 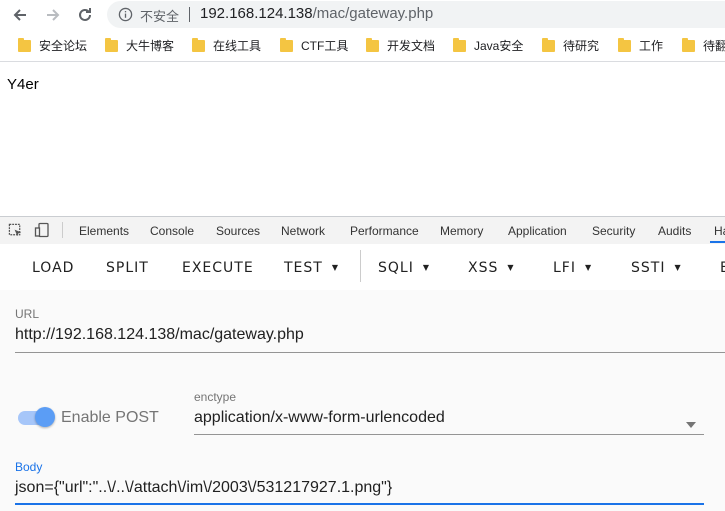 I want to click on tab-console: Console, so click(x=172, y=231).